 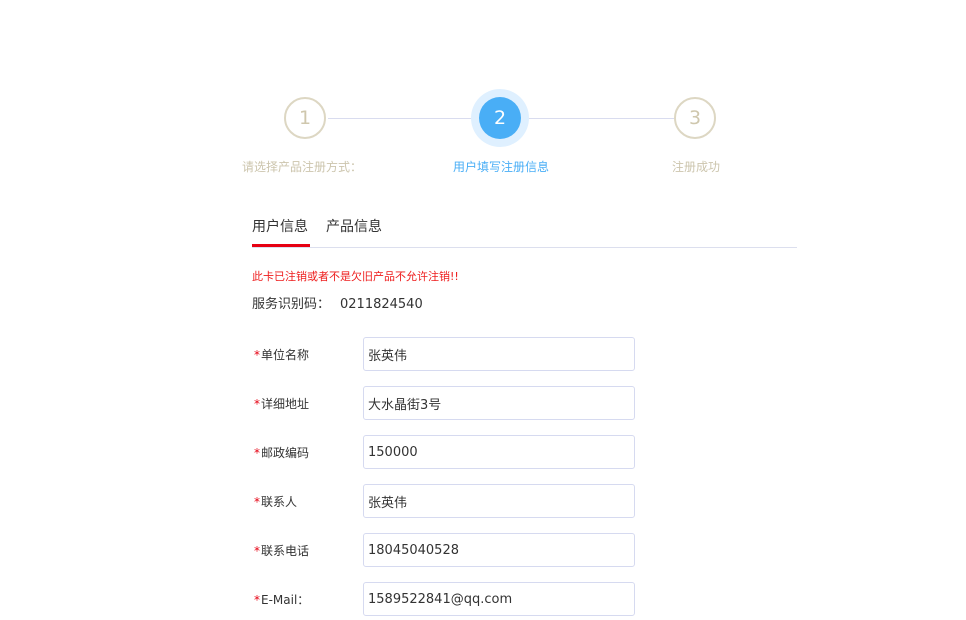 I want to click on field-label: *单位名称, so click(x=281, y=355).